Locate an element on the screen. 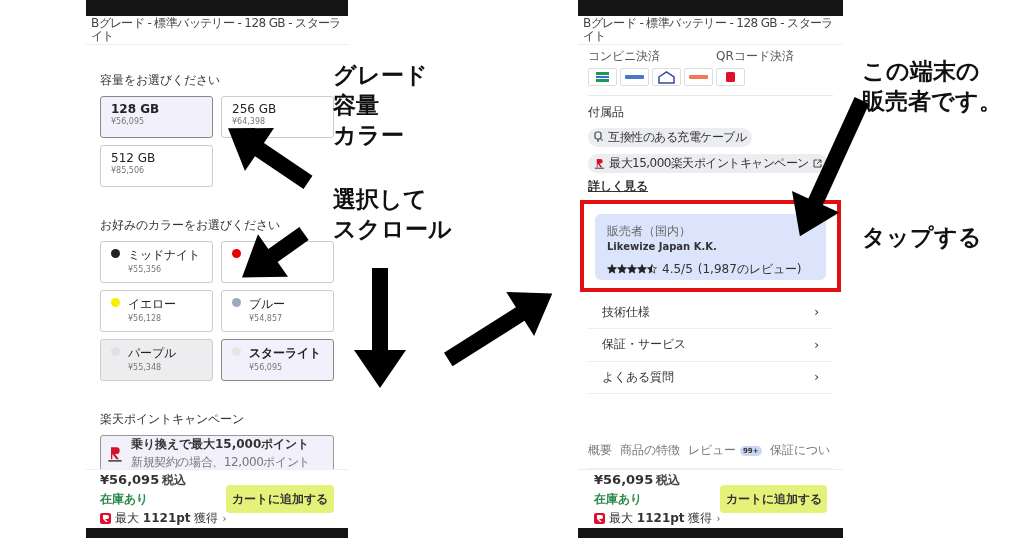 The image size is (1024, 538). annotation-text: 容量 is located at coordinates (356, 105).